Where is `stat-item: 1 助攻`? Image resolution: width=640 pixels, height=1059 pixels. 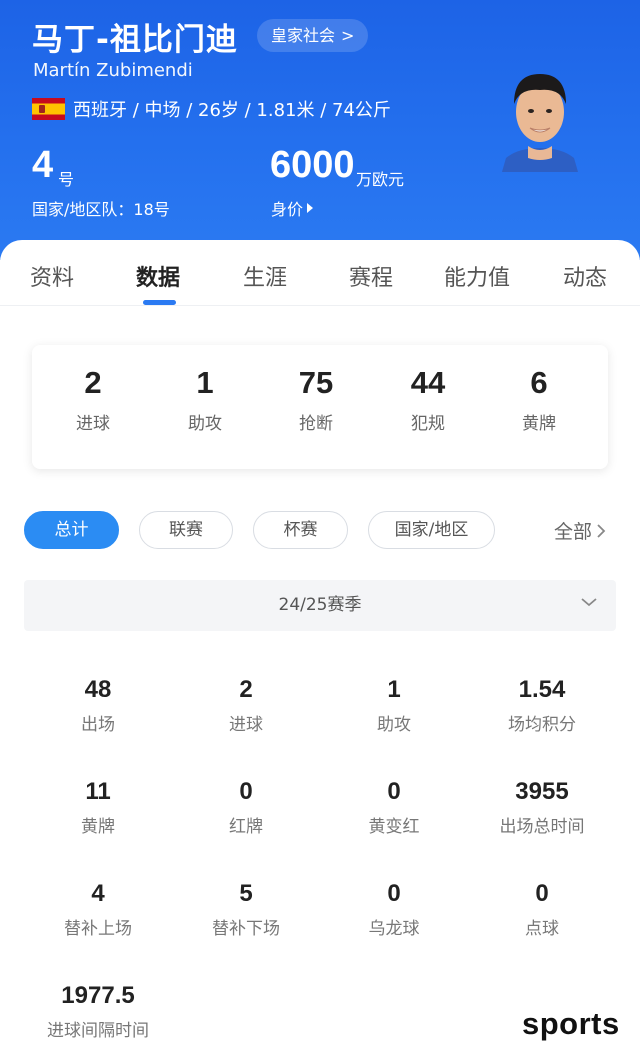
stat-item: 1 助攻 is located at coordinates (394, 704).